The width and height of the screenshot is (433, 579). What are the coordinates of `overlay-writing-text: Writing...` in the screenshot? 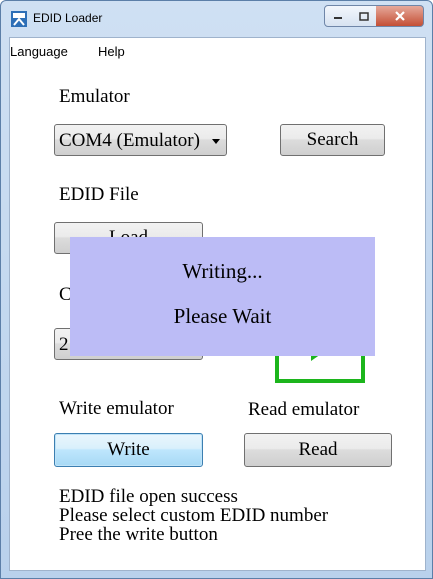 It's located at (222, 271).